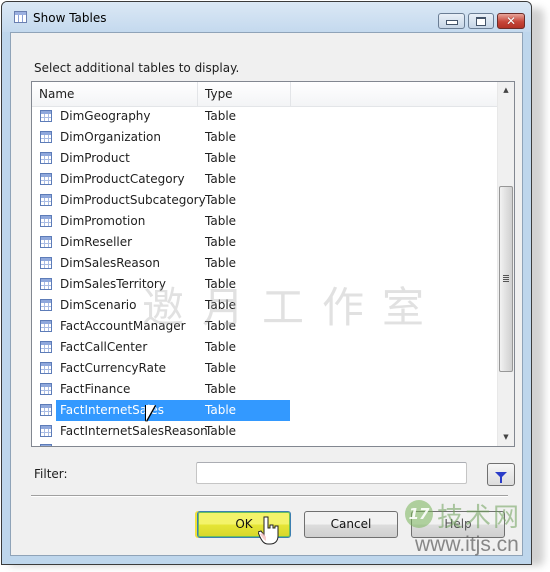  What do you see at coordinates (264, 200) in the screenshot?
I see `list-item: DimProductSubcategory Table` at bounding box center [264, 200].